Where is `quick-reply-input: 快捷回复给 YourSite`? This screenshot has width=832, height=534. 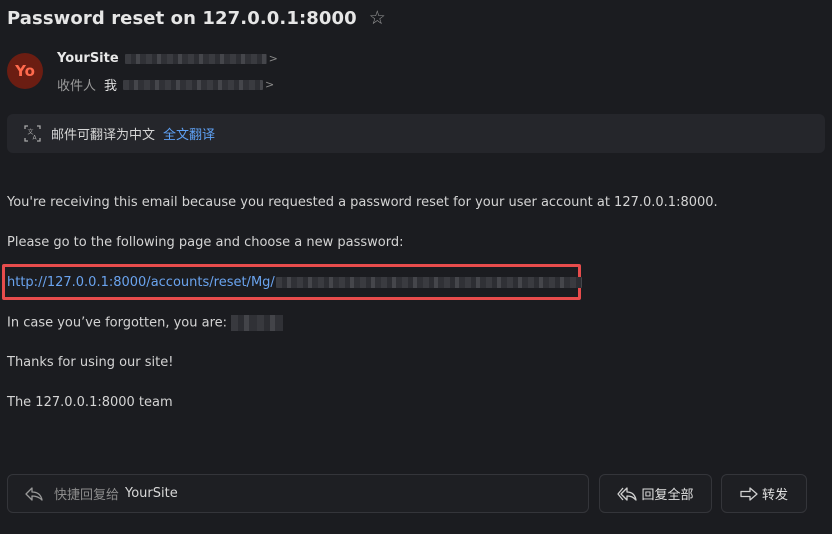
quick-reply-input: 快捷回复给 YourSite is located at coordinates (298, 493).